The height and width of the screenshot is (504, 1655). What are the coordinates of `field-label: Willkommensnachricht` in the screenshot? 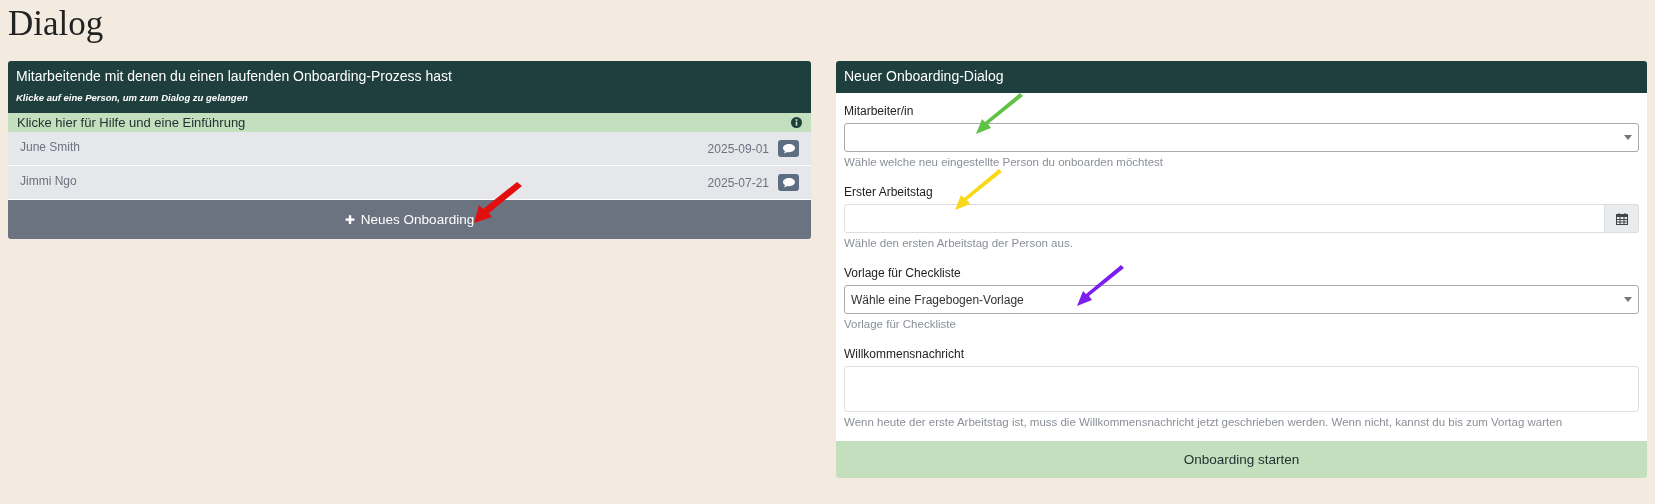 It's located at (905, 354).